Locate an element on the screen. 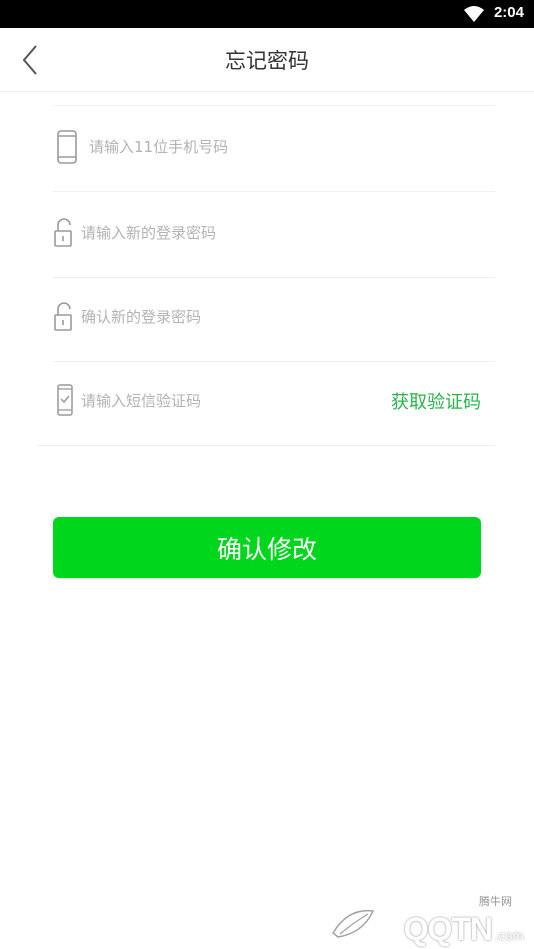 The width and height of the screenshot is (534, 949). phone-field-row is located at coordinates (274, 149).